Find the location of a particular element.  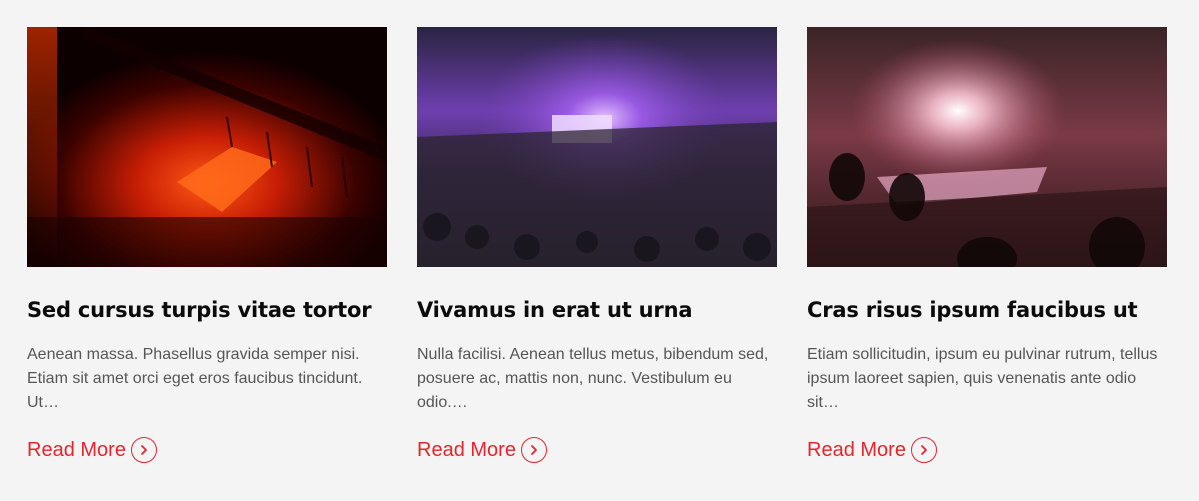

concert-purple-arena-photo is located at coordinates (597, 147).